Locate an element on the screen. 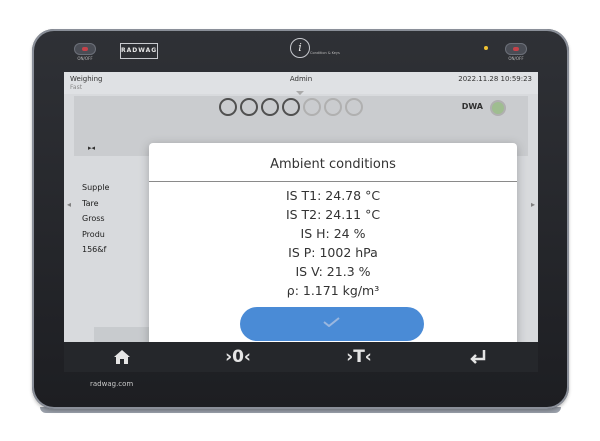  power-button-left: ON/OFF is located at coordinates (85, 52).